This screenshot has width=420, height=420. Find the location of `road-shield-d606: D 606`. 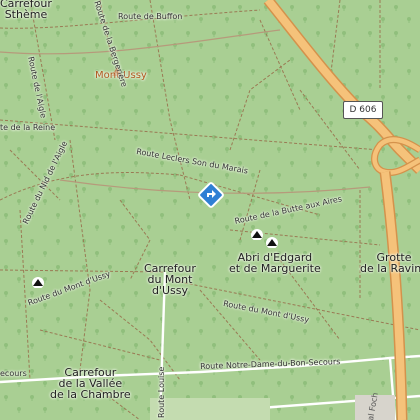

road-shield-d606: D 606 is located at coordinates (363, 110).